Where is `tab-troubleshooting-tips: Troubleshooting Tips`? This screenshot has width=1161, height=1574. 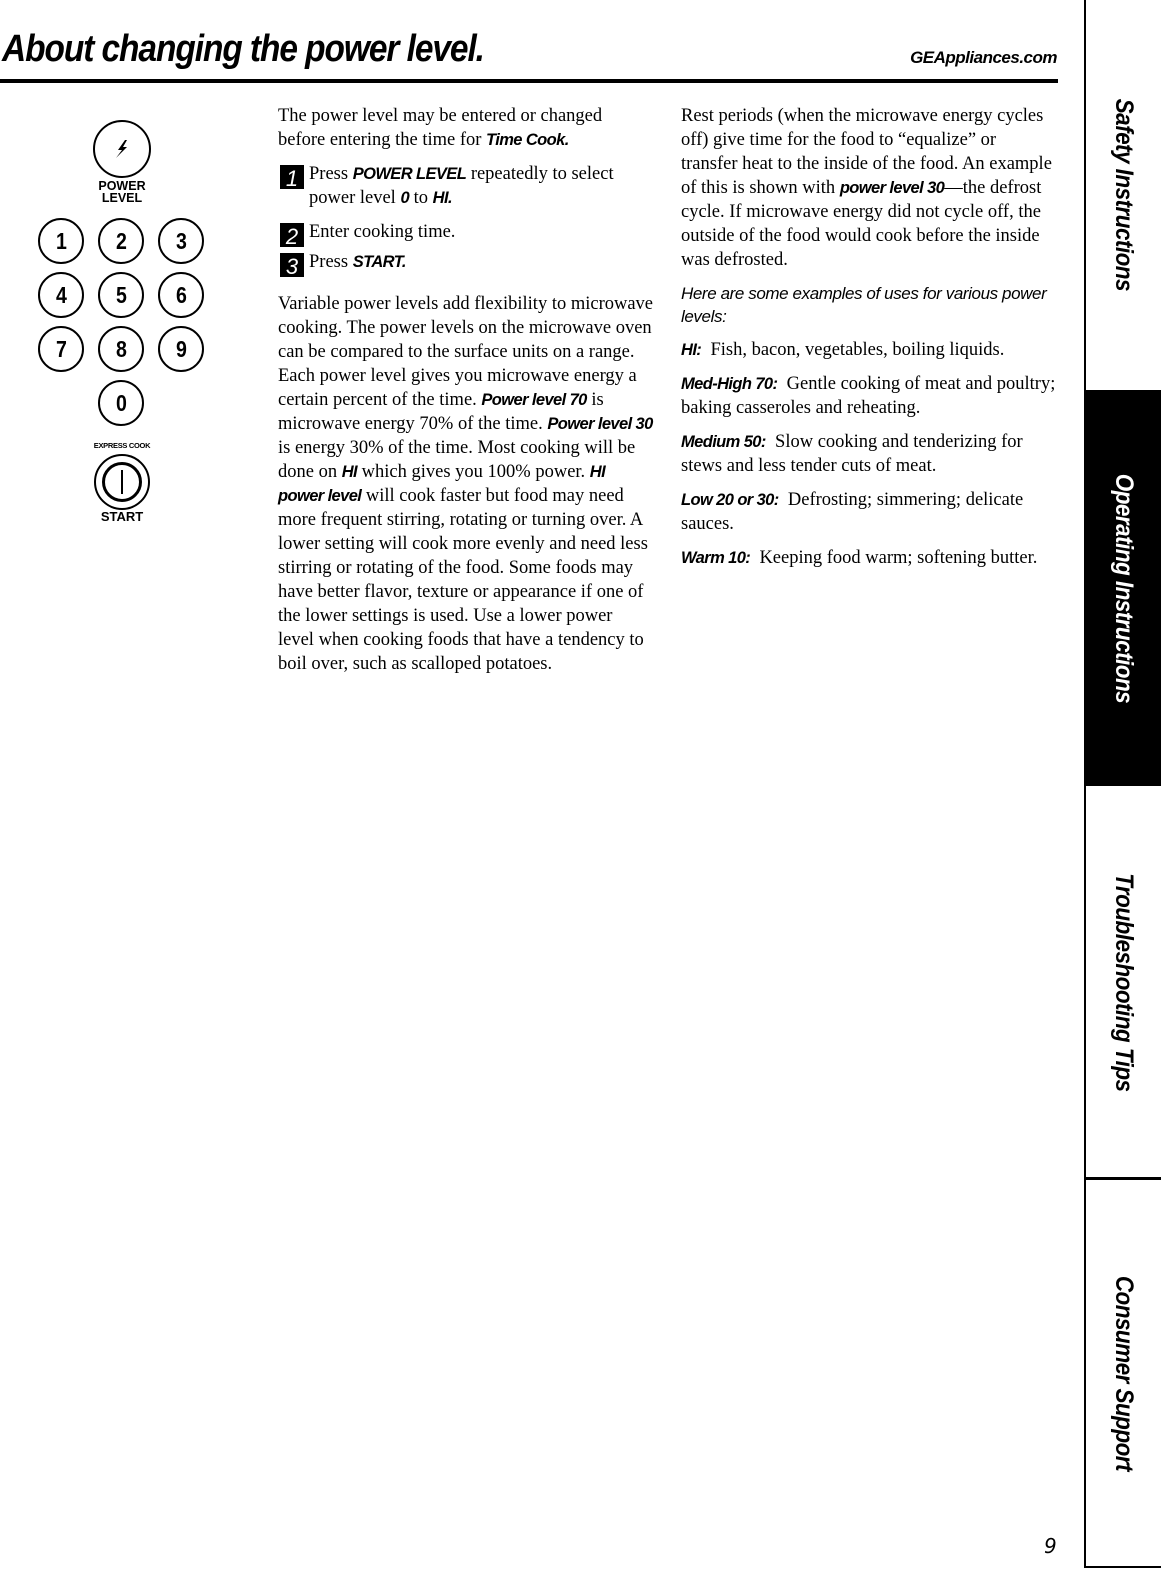 tab-troubleshooting-tips: Troubleshooting Tips is located at coordinates (1123, 982).